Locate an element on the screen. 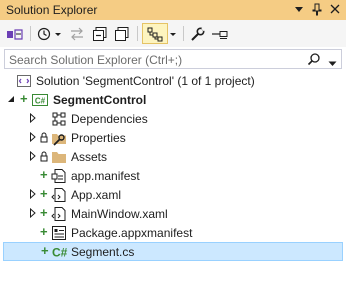  folder-icon is located at coordinates (59, 157).